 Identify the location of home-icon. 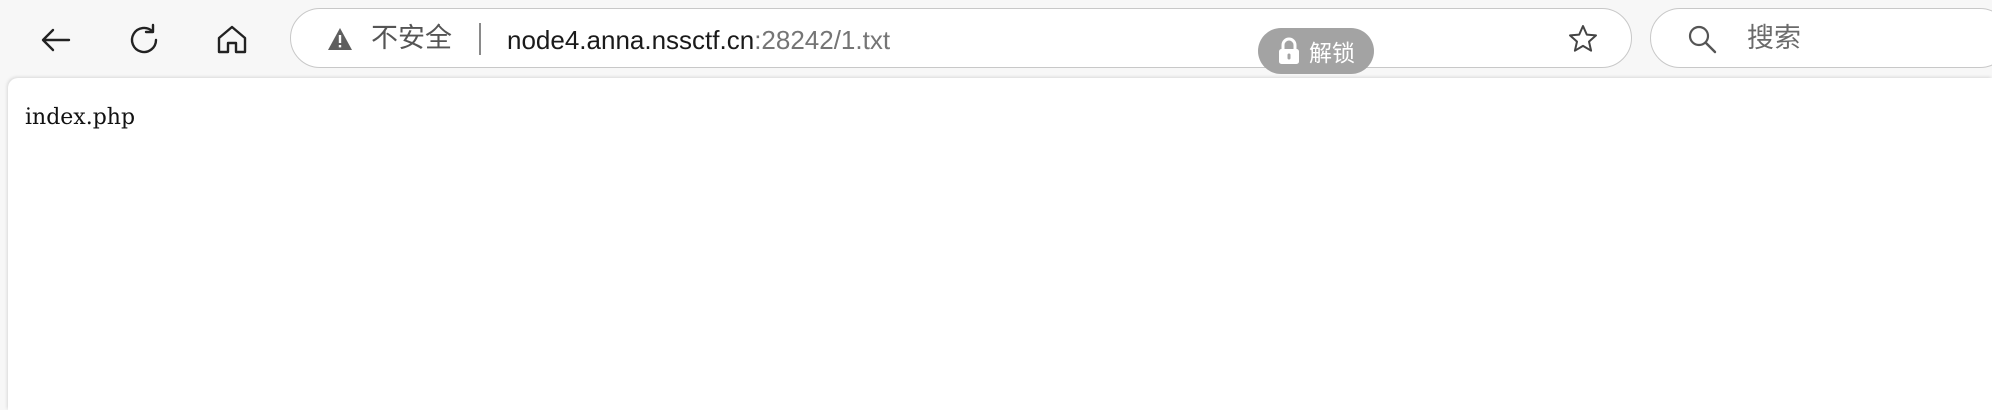
(232, 39).